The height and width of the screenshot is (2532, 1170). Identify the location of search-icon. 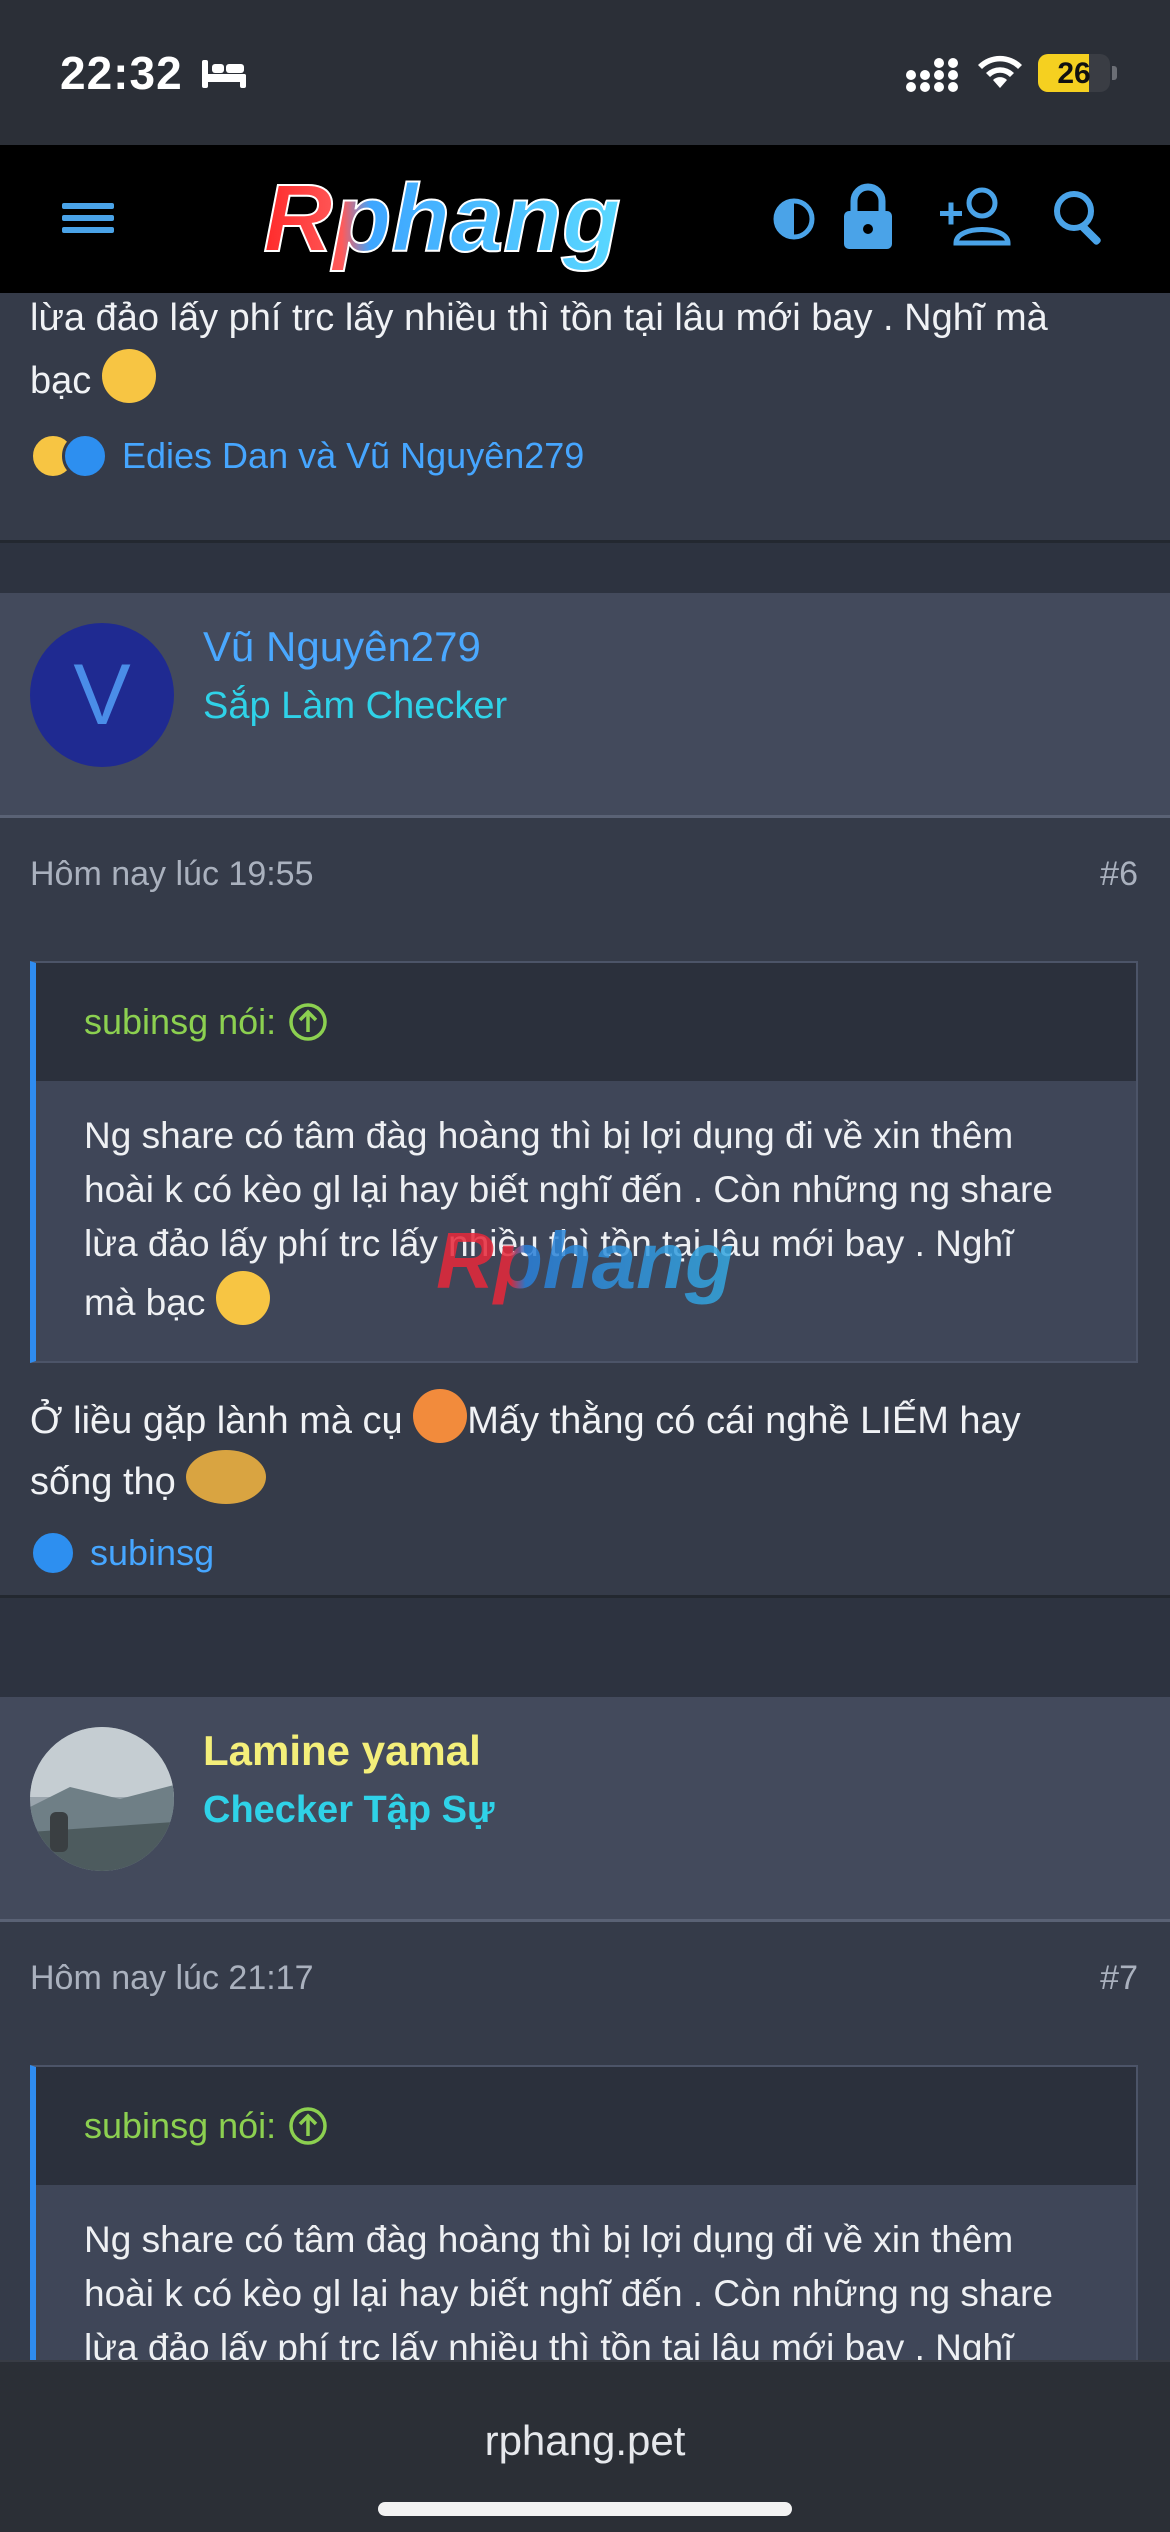
(1081, 218).